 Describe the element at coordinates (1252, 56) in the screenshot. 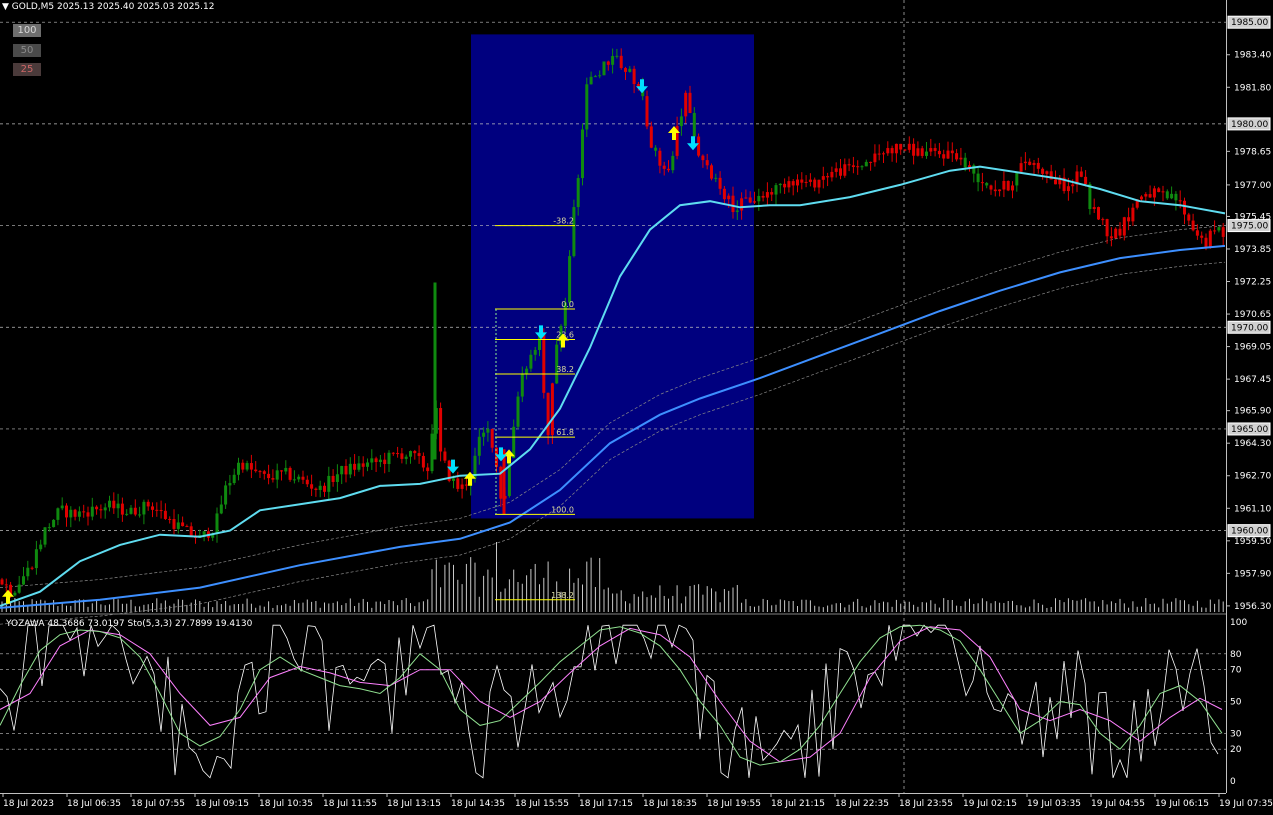

I see `price-tick-label: 1983.40` at that location.